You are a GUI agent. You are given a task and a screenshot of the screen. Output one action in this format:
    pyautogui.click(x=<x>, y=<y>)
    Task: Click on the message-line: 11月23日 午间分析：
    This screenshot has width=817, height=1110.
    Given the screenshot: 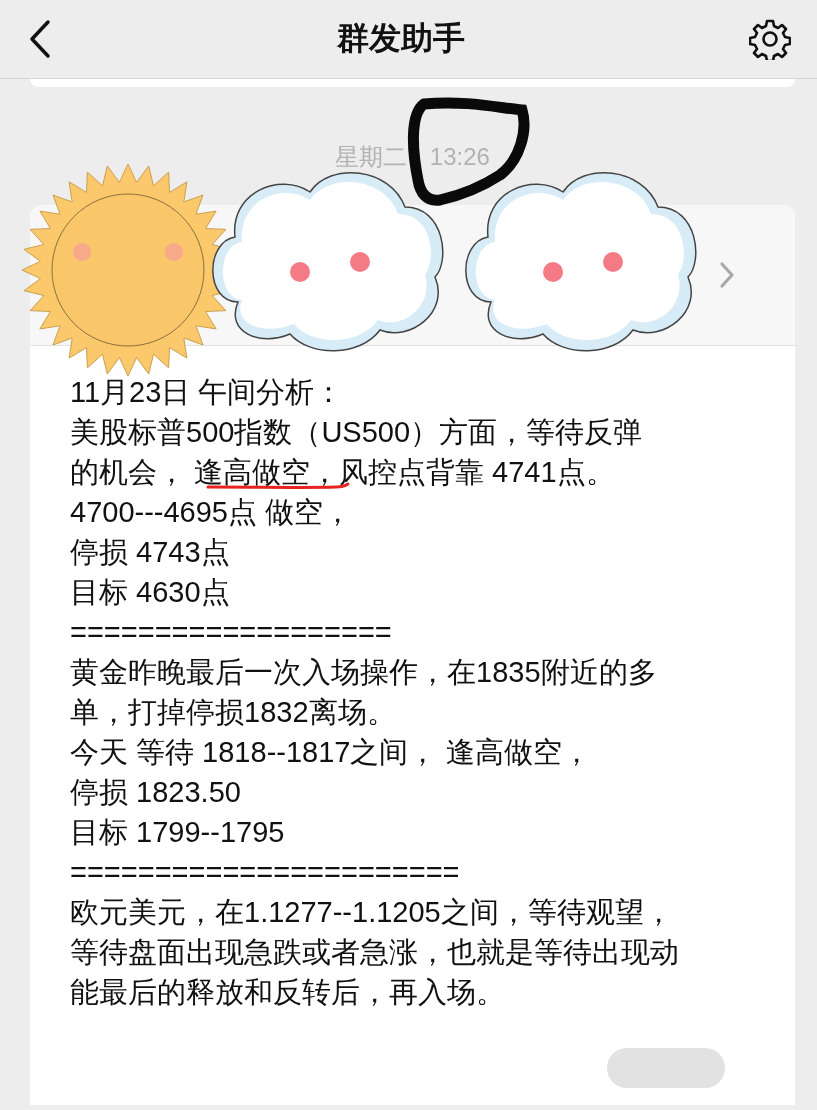 What is the action you would take?
    pyautogui.click(x=207, y=392)
    